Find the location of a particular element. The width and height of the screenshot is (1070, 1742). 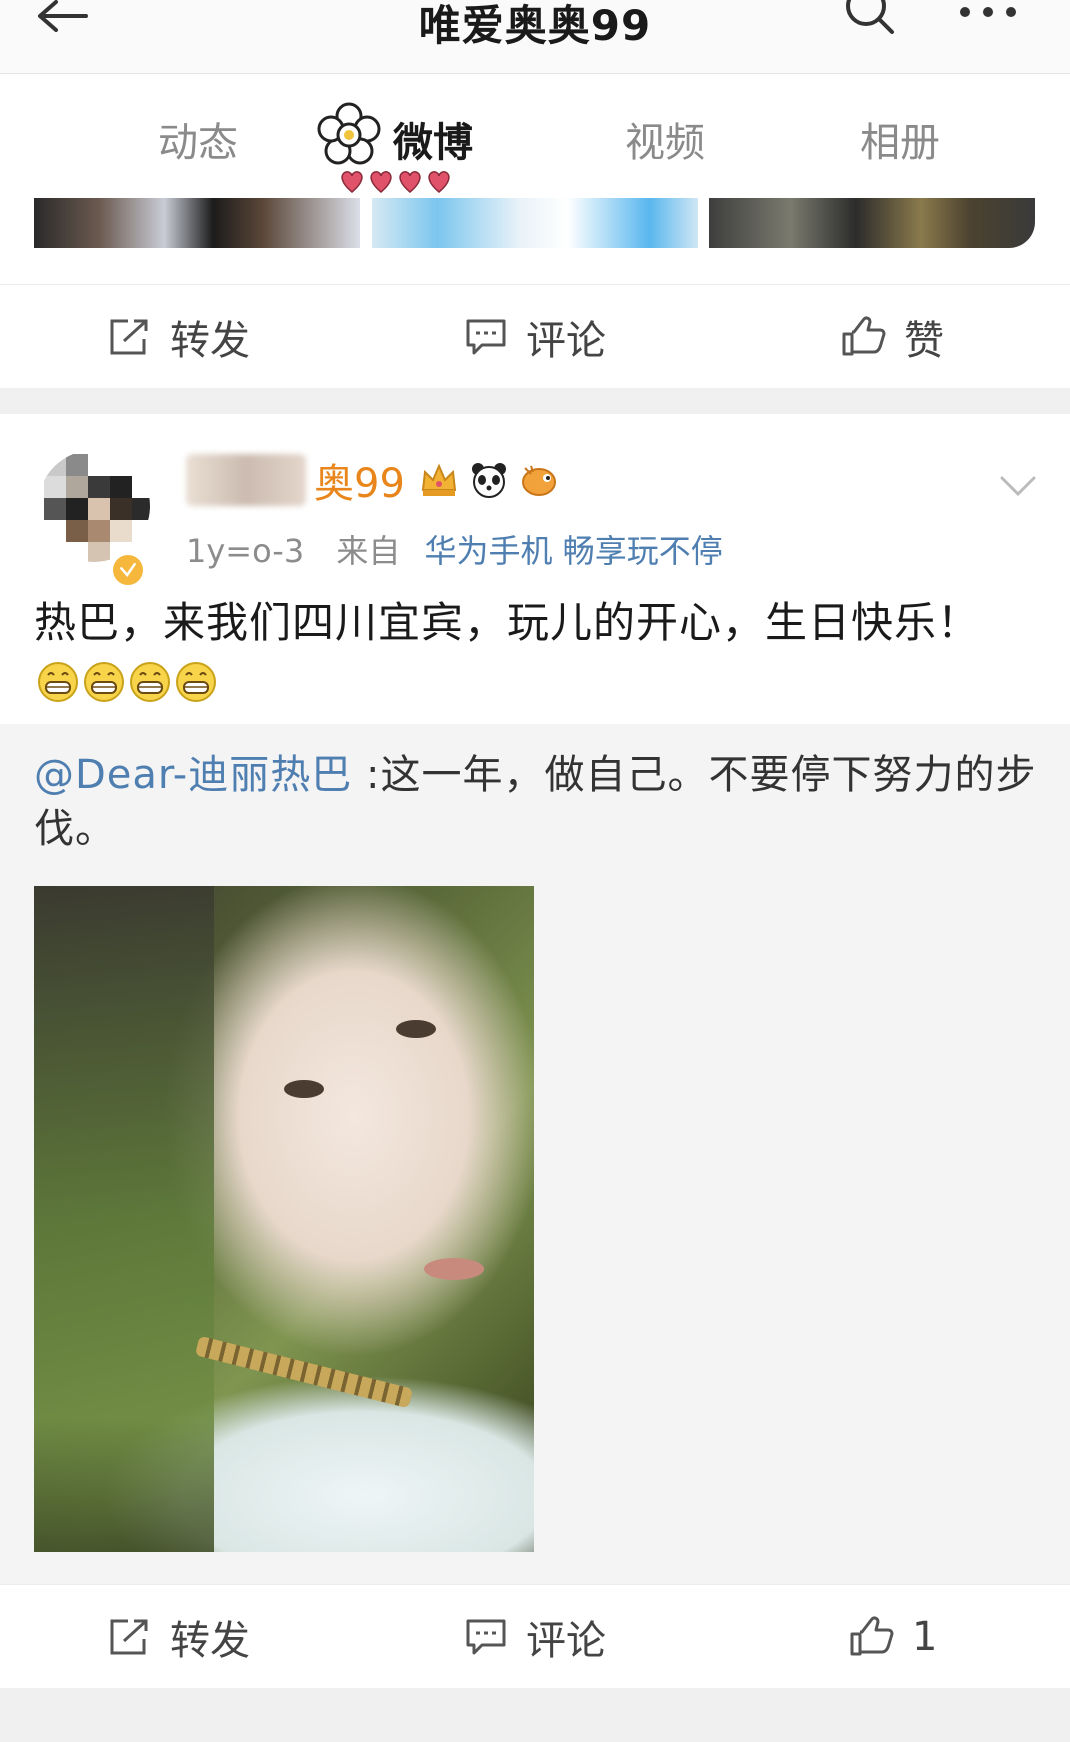

post-date: 1y=o-3 is located at coordinates (245, 551).